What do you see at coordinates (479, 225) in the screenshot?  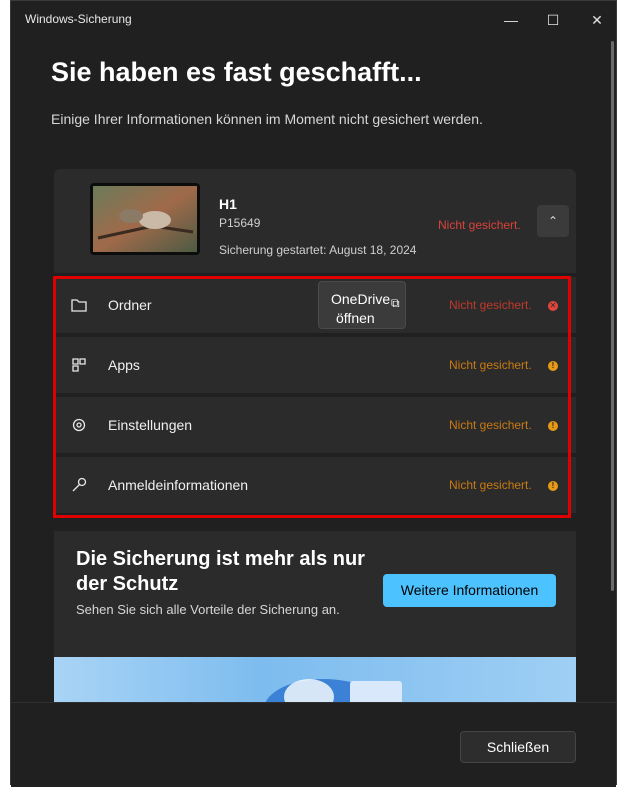 I see `device-status: Nicht gesichert.` at bounding box center [479, 225].